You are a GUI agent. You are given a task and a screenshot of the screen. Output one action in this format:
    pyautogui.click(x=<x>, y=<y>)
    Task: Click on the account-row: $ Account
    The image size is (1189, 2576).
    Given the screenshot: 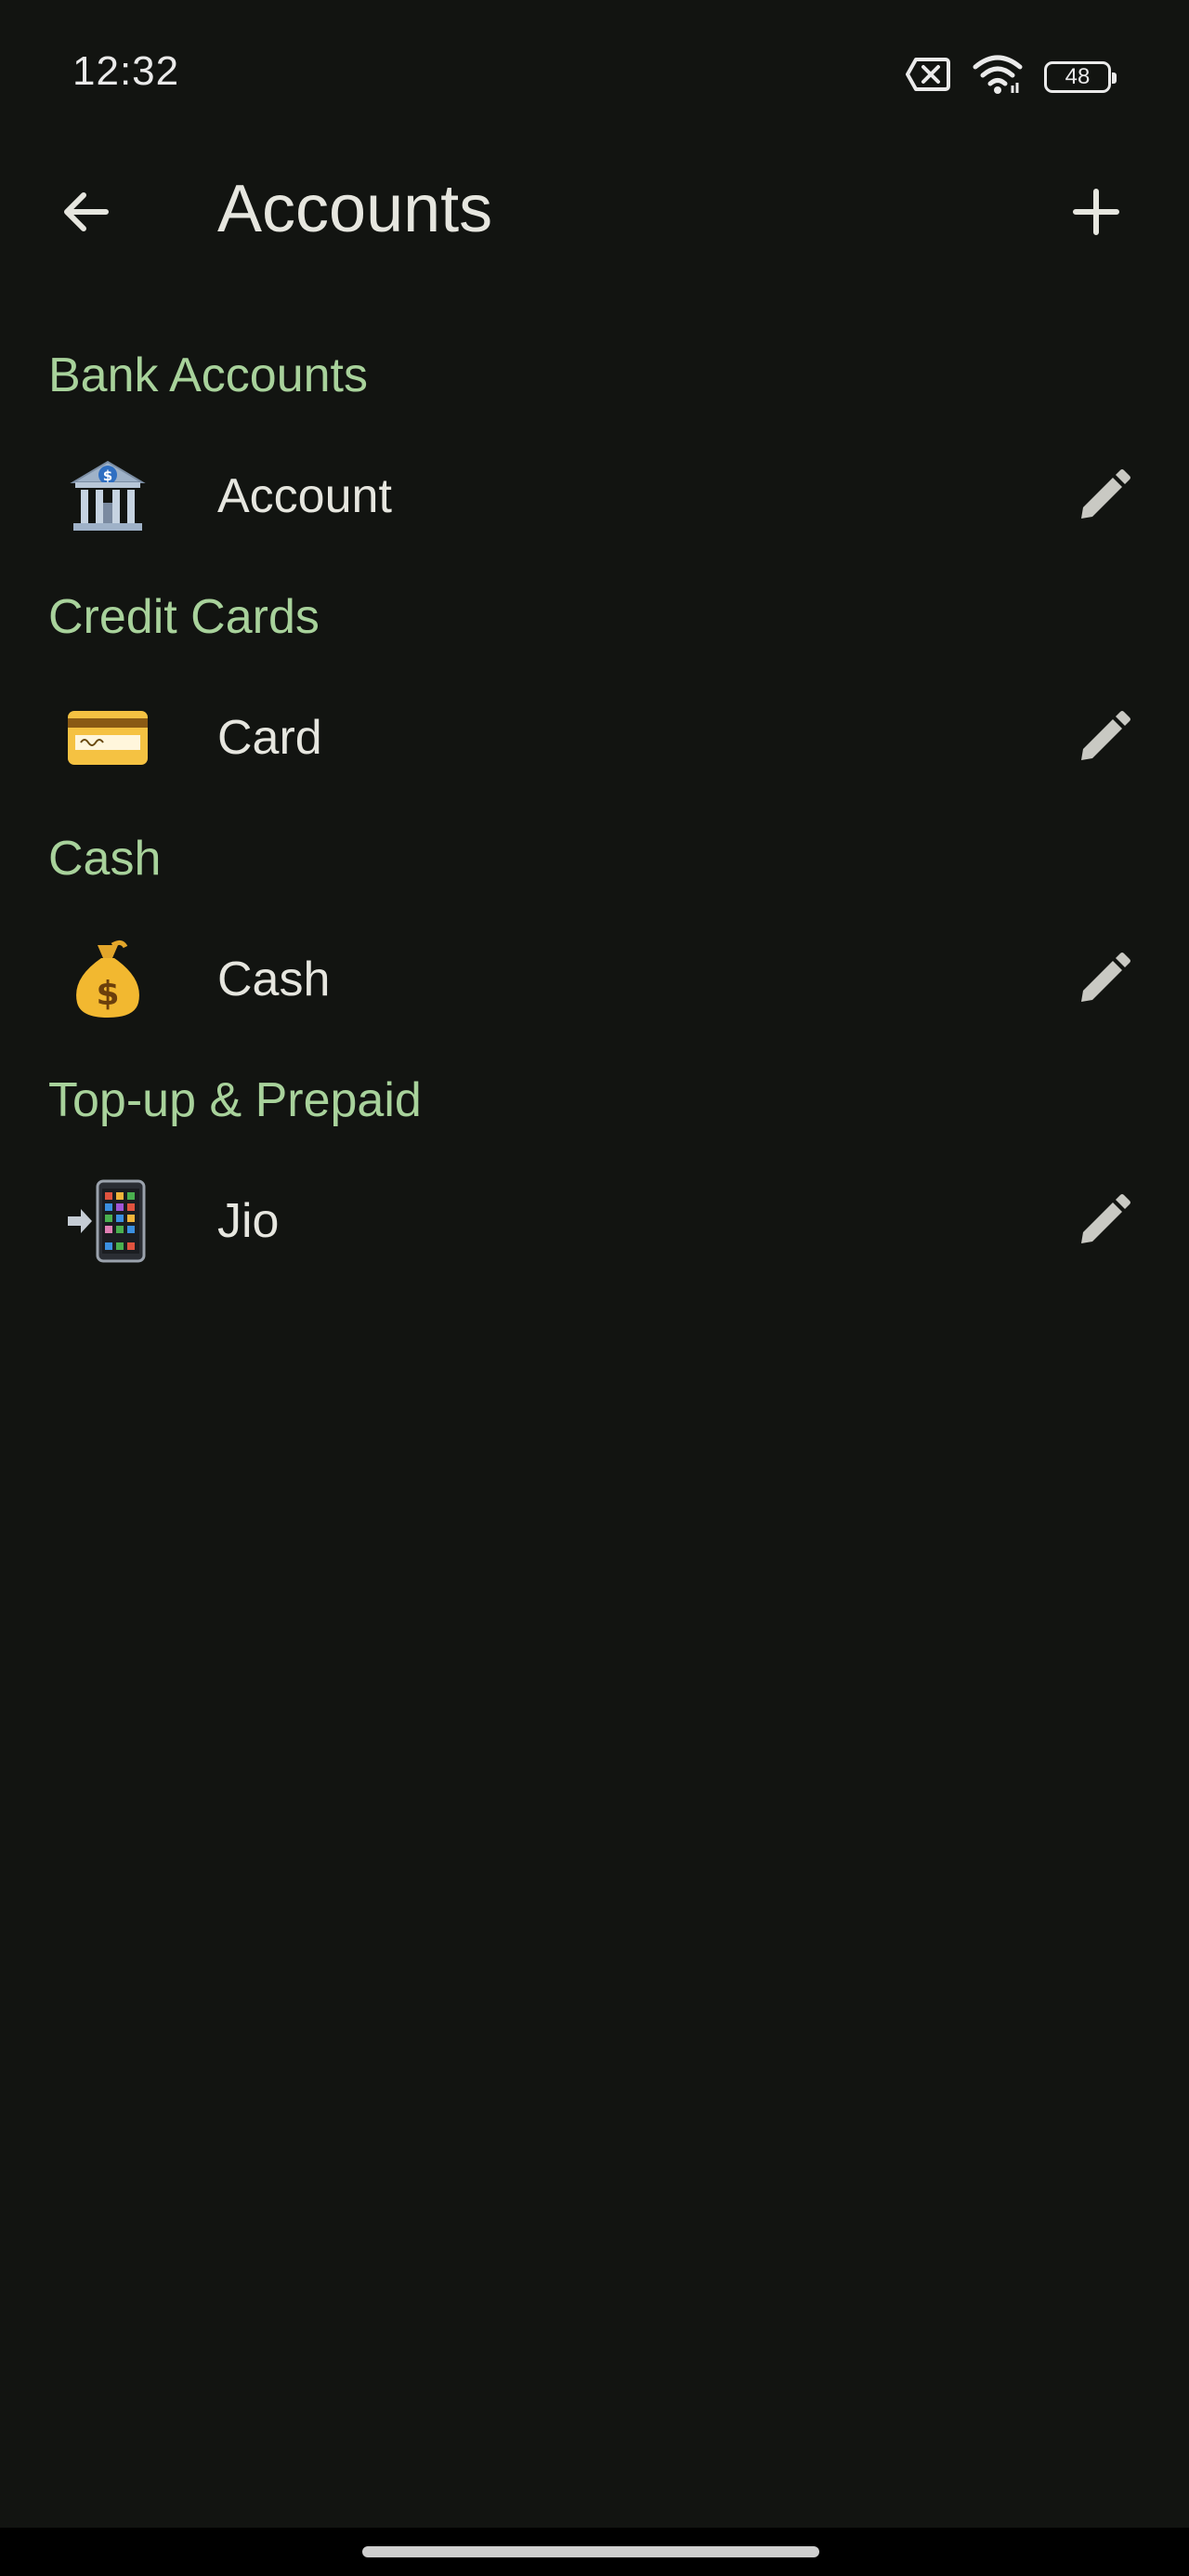 What is the action you would take?
    pyautogui.click(x=594, y=496)
    